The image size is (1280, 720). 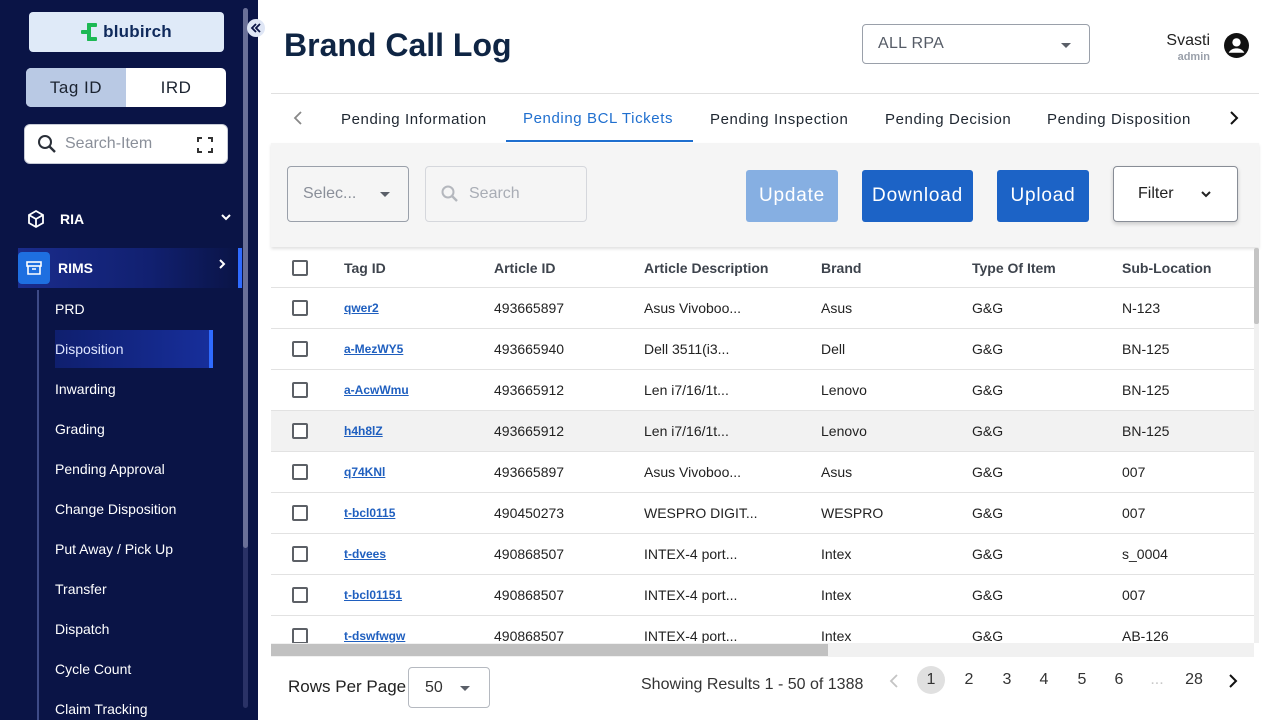 I want to click on logo: blubirch, so click(x=126, y=32).